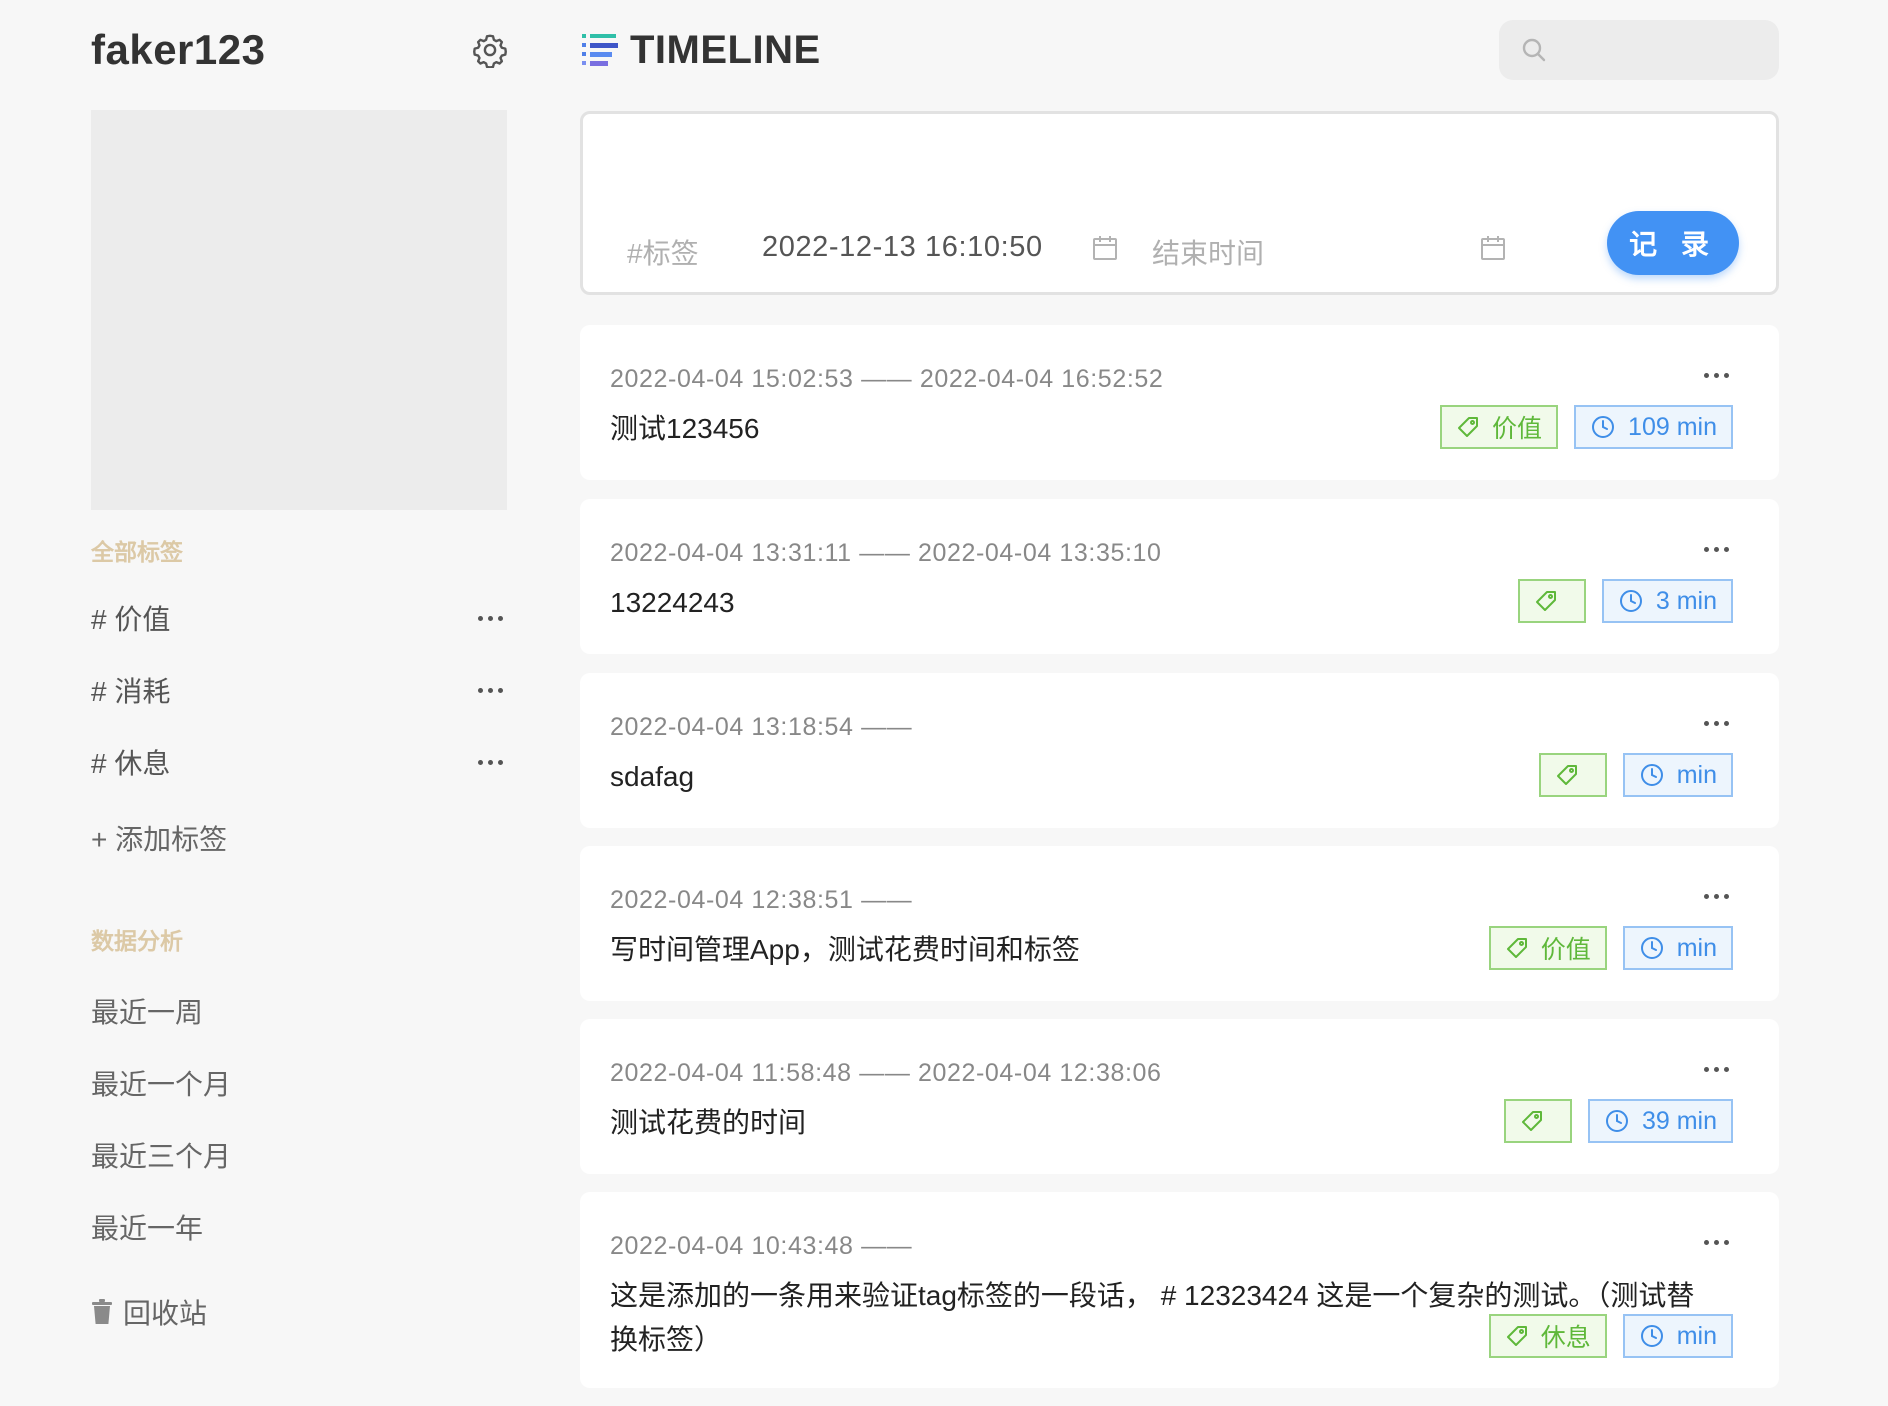  Describe the element at coordinates (845, 949) in the screenshot. I see `entry-content: 写时间管理App，测试花费时间和标签` at that location.